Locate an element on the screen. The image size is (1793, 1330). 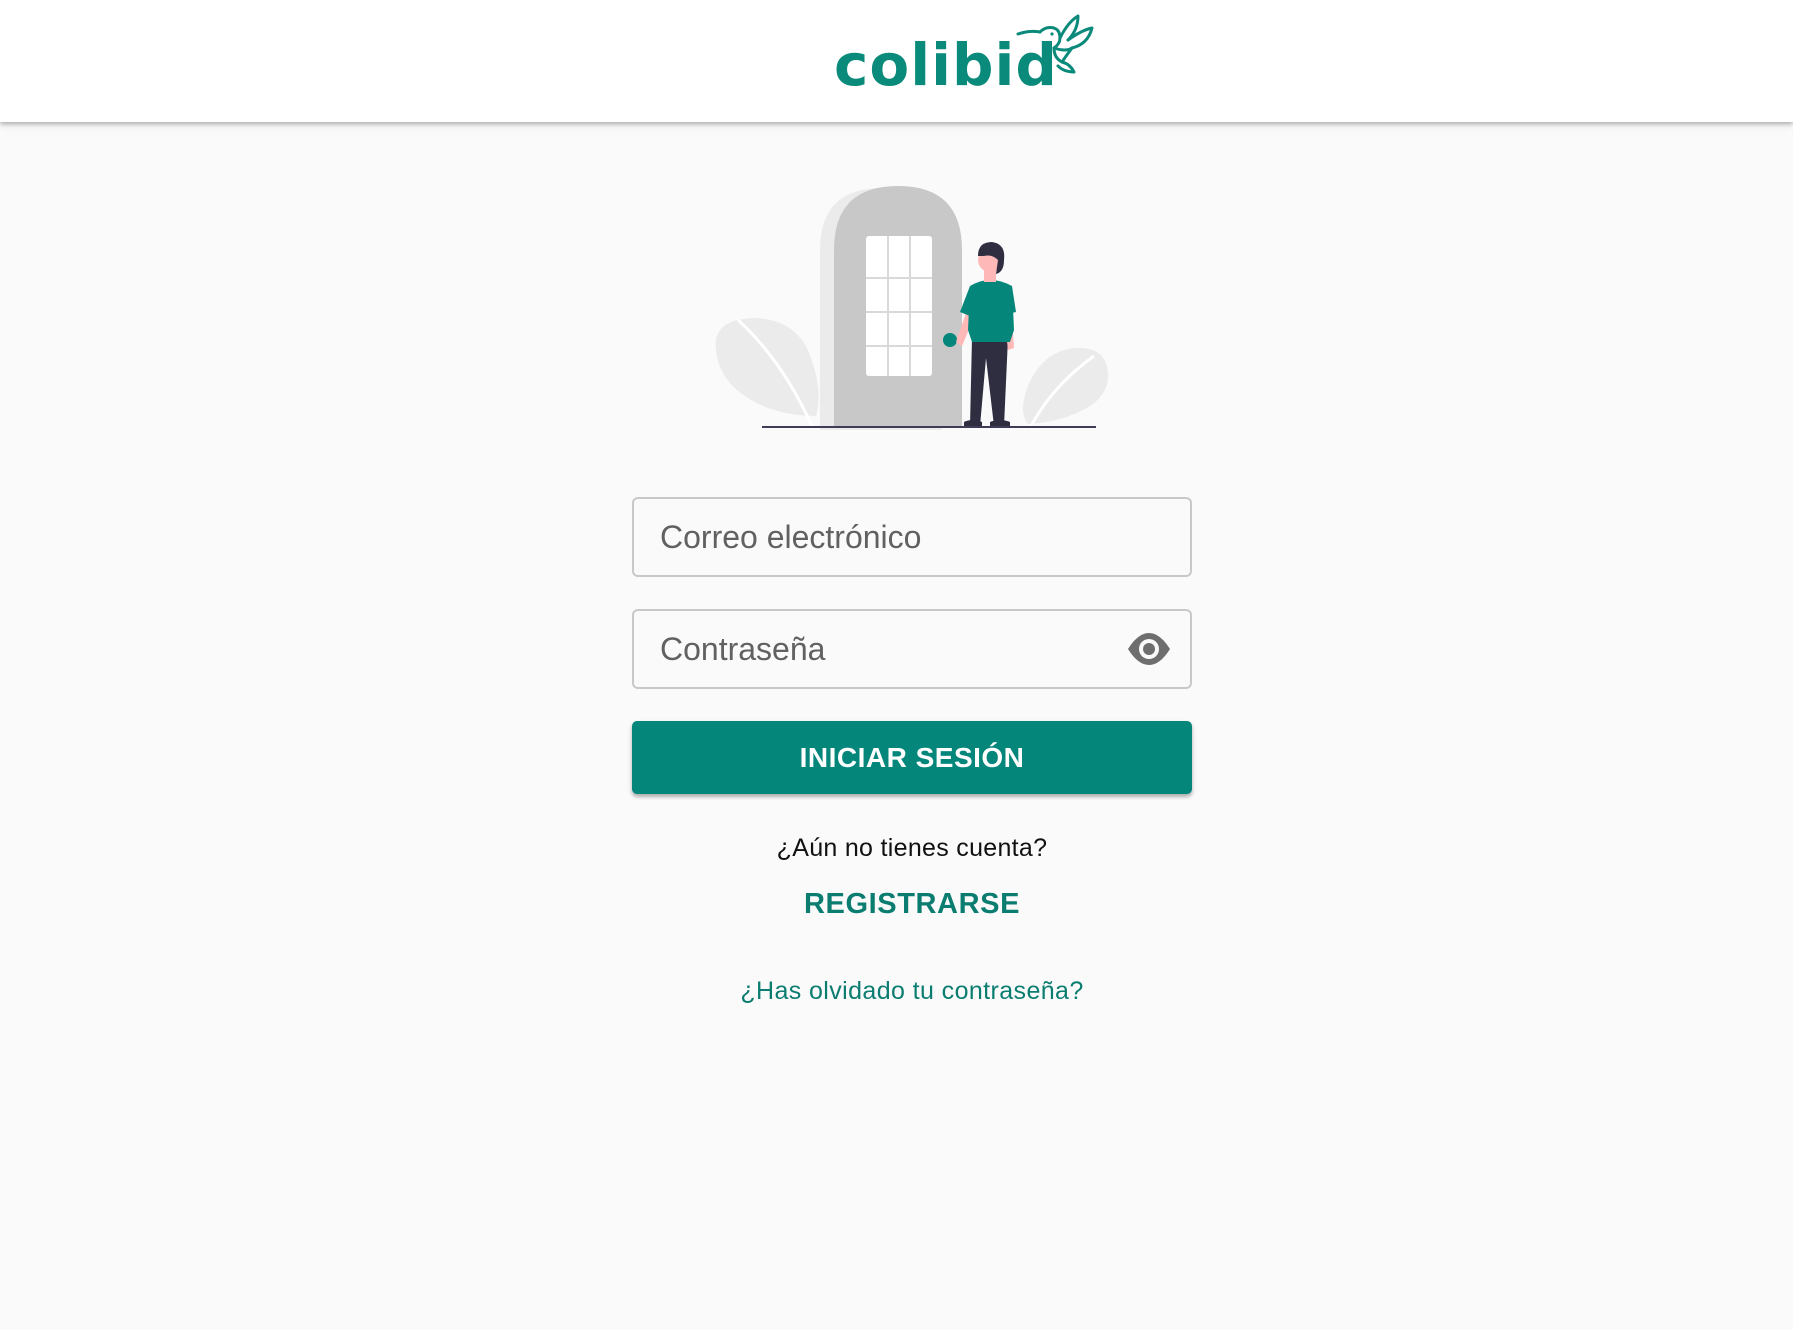
colibid-logo: colibid is located at coordinates (964, 59).